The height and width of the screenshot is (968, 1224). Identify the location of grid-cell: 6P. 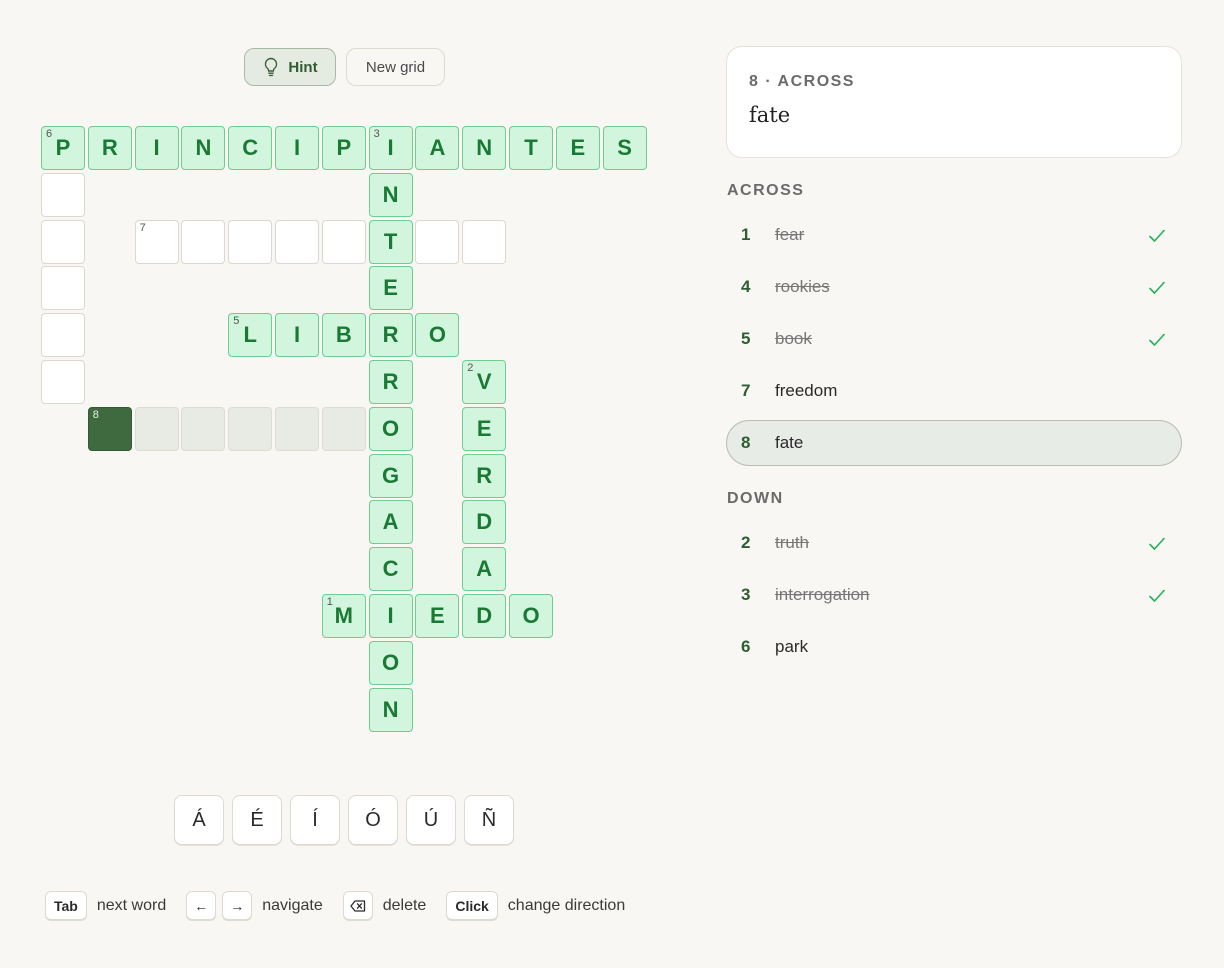
(63, 148).